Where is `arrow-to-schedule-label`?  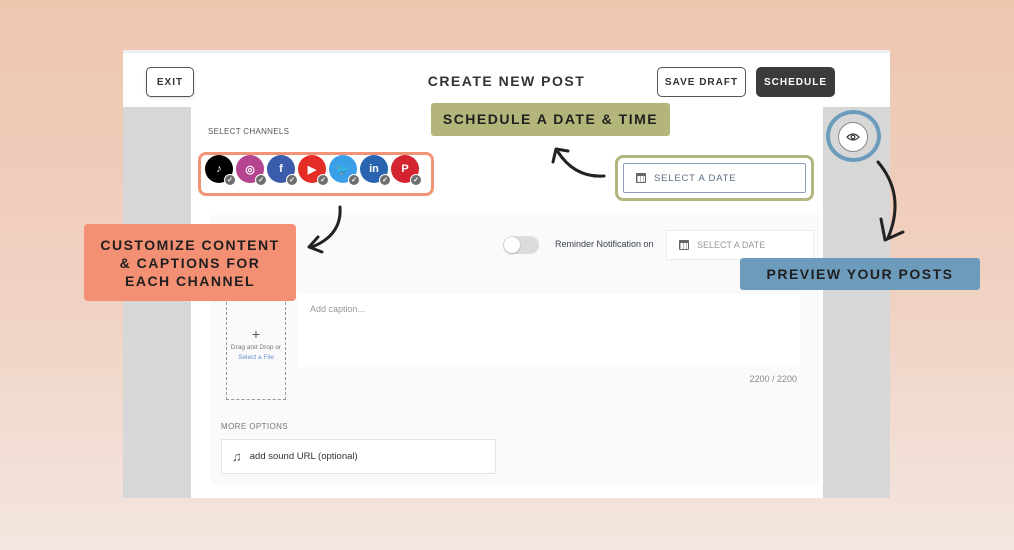
arrow-to-schedule-label is located at coordinates (581, 164).